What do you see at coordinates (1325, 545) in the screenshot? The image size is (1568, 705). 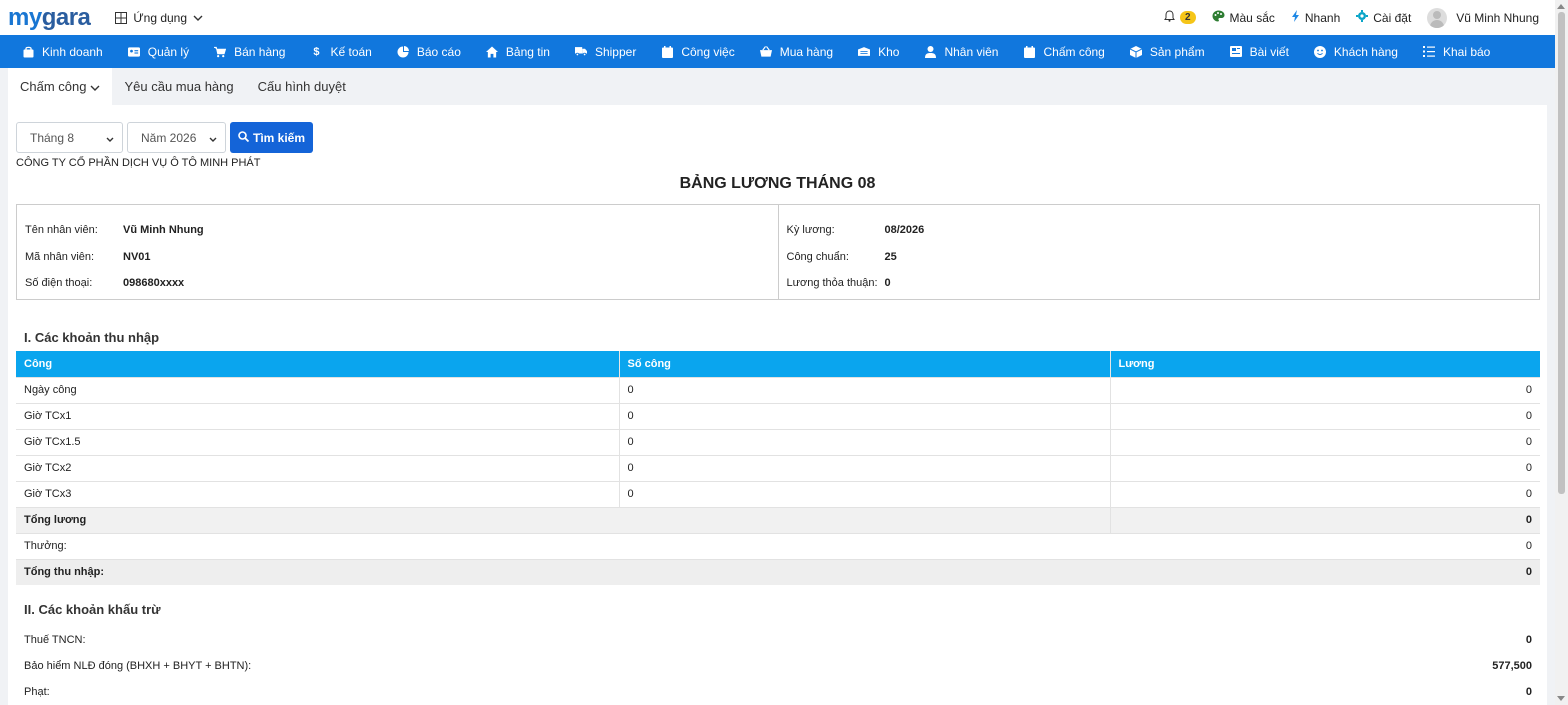 I see `bonus-value: 0` at bounding box center [1325, 545].